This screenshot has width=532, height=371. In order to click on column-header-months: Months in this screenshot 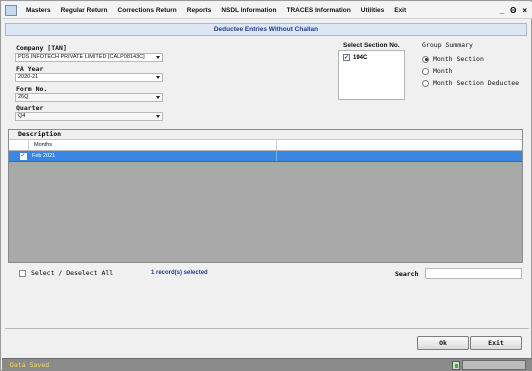, I will do `click(153, 145)`.